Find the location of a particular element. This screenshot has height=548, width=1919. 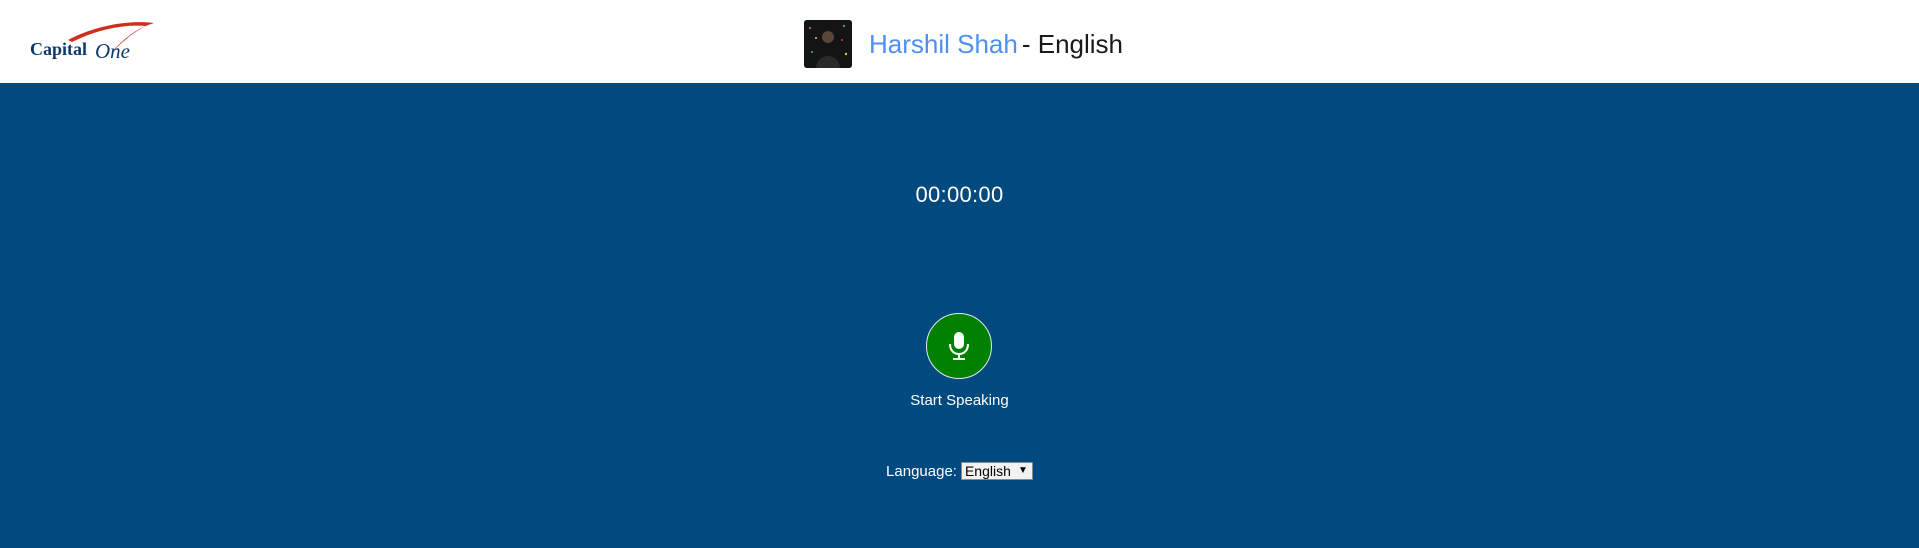

capital-one-logo: Capital One is located at coordinates (93, 43).